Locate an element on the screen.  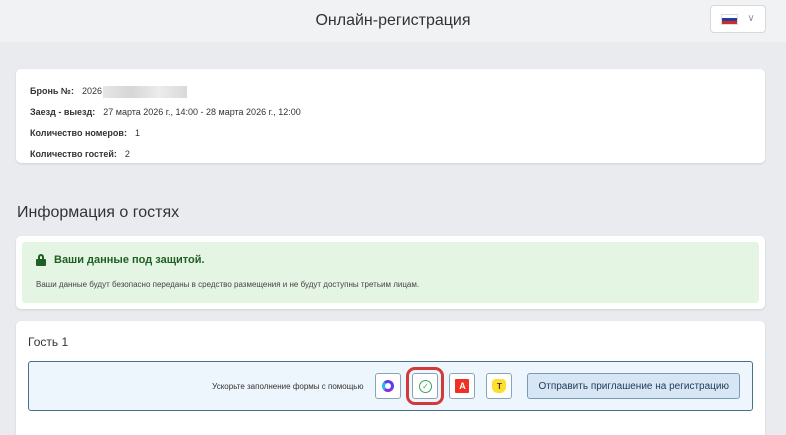
booking-rooms-label: Количество номеров: is located at coordinates (78, 133).